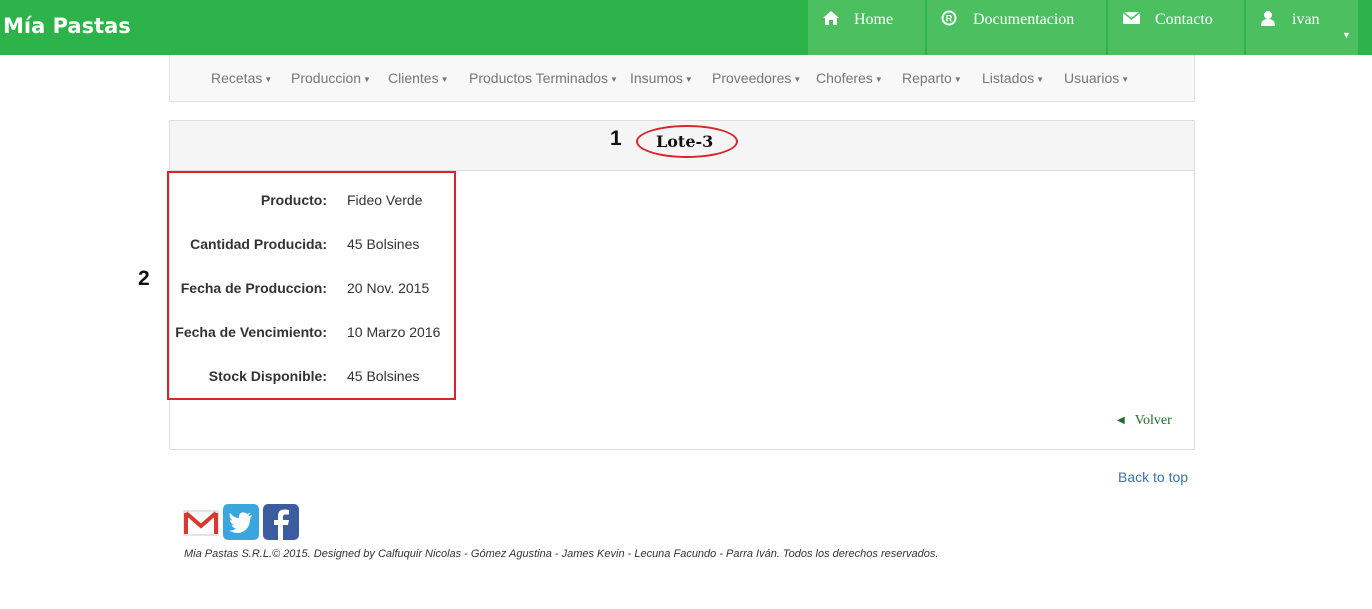  Describe the element at coordinates (874, 19) in the screenshot. I see `nav-home-label: Home` at that location.